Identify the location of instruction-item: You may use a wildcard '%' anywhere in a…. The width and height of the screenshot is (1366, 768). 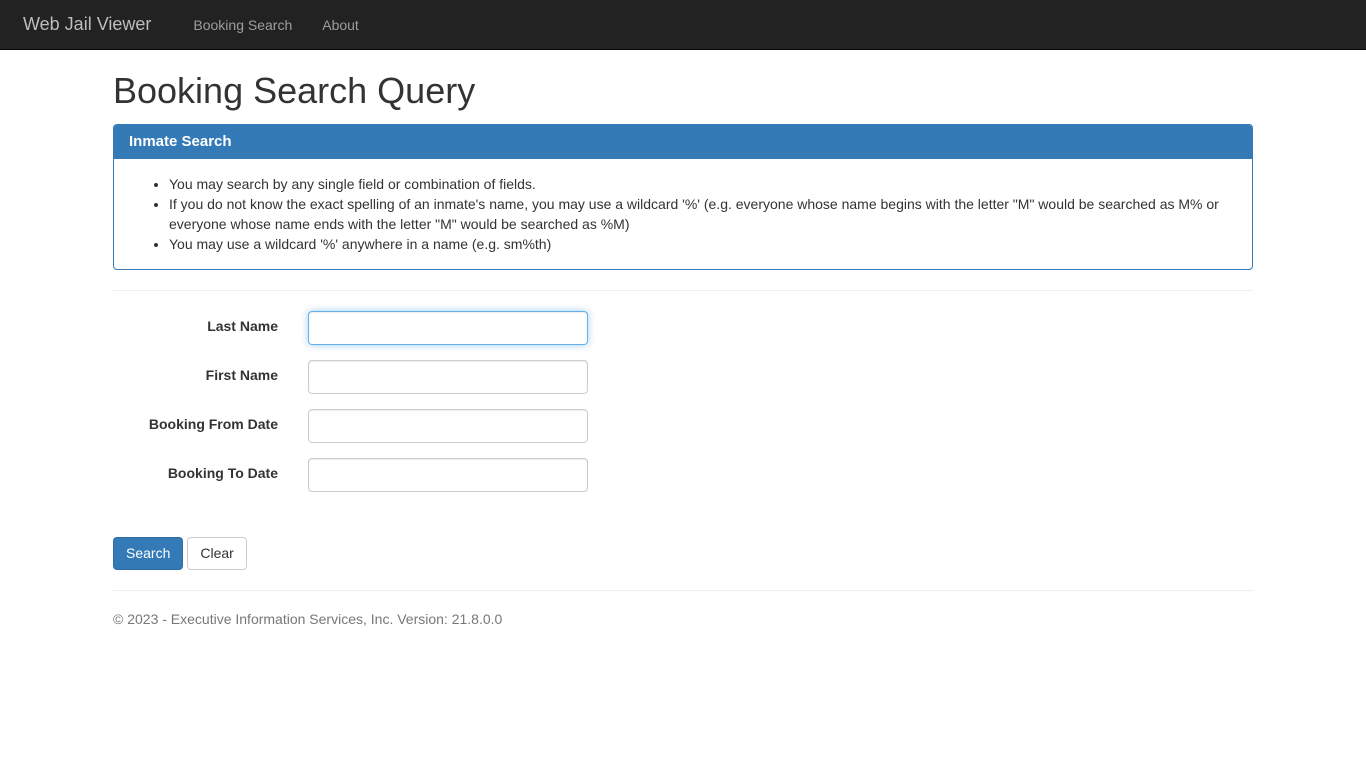
(703, 244).